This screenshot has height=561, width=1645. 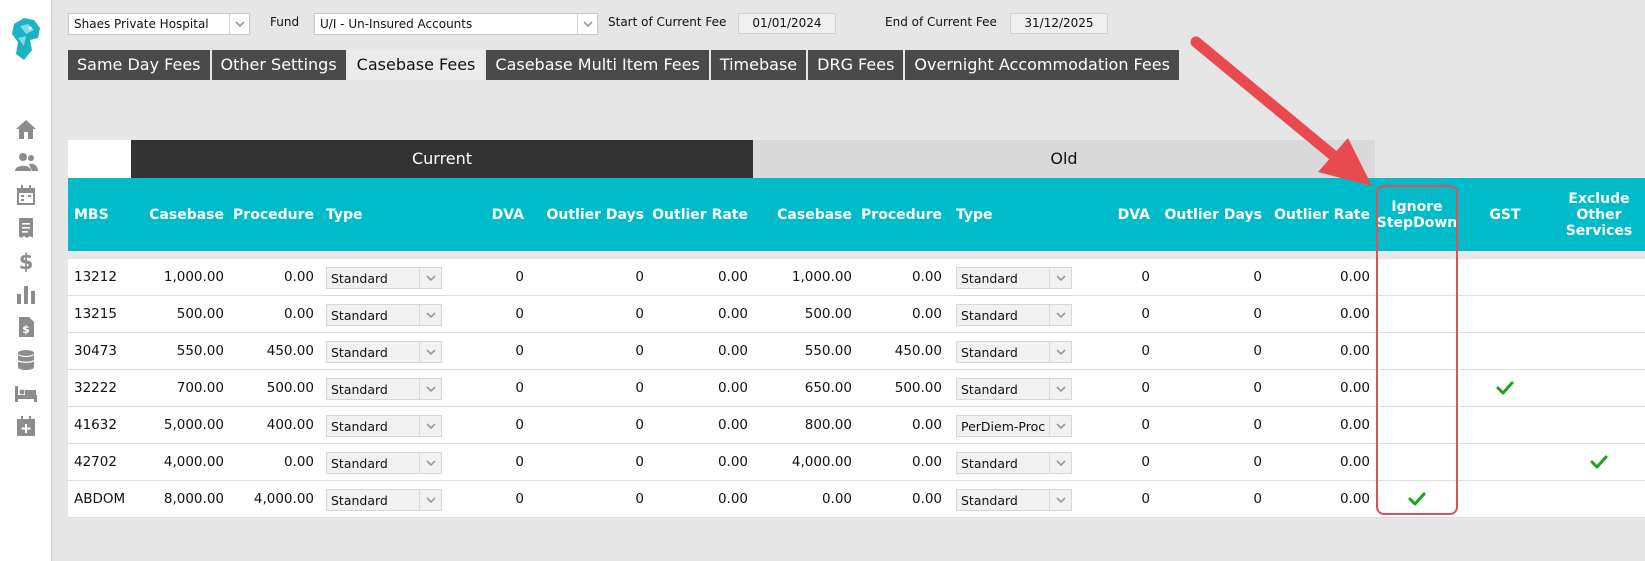 I want to click on tab-timebase: Timebase, so click(x=758, y=65).